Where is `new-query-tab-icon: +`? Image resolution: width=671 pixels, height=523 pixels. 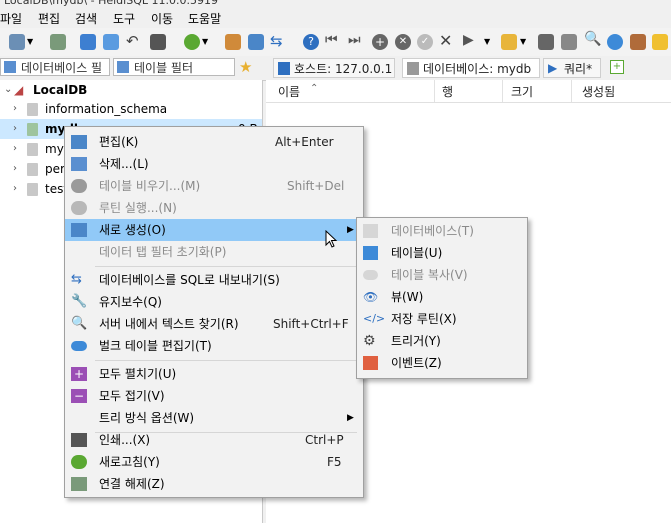 new-query-tab-icon: + is located at coordinates (617, 67).